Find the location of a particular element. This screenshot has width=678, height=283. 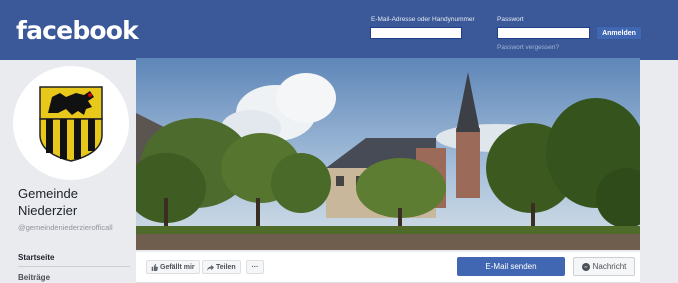

facebook-logo: facebook is located at coordinates (77, 30).